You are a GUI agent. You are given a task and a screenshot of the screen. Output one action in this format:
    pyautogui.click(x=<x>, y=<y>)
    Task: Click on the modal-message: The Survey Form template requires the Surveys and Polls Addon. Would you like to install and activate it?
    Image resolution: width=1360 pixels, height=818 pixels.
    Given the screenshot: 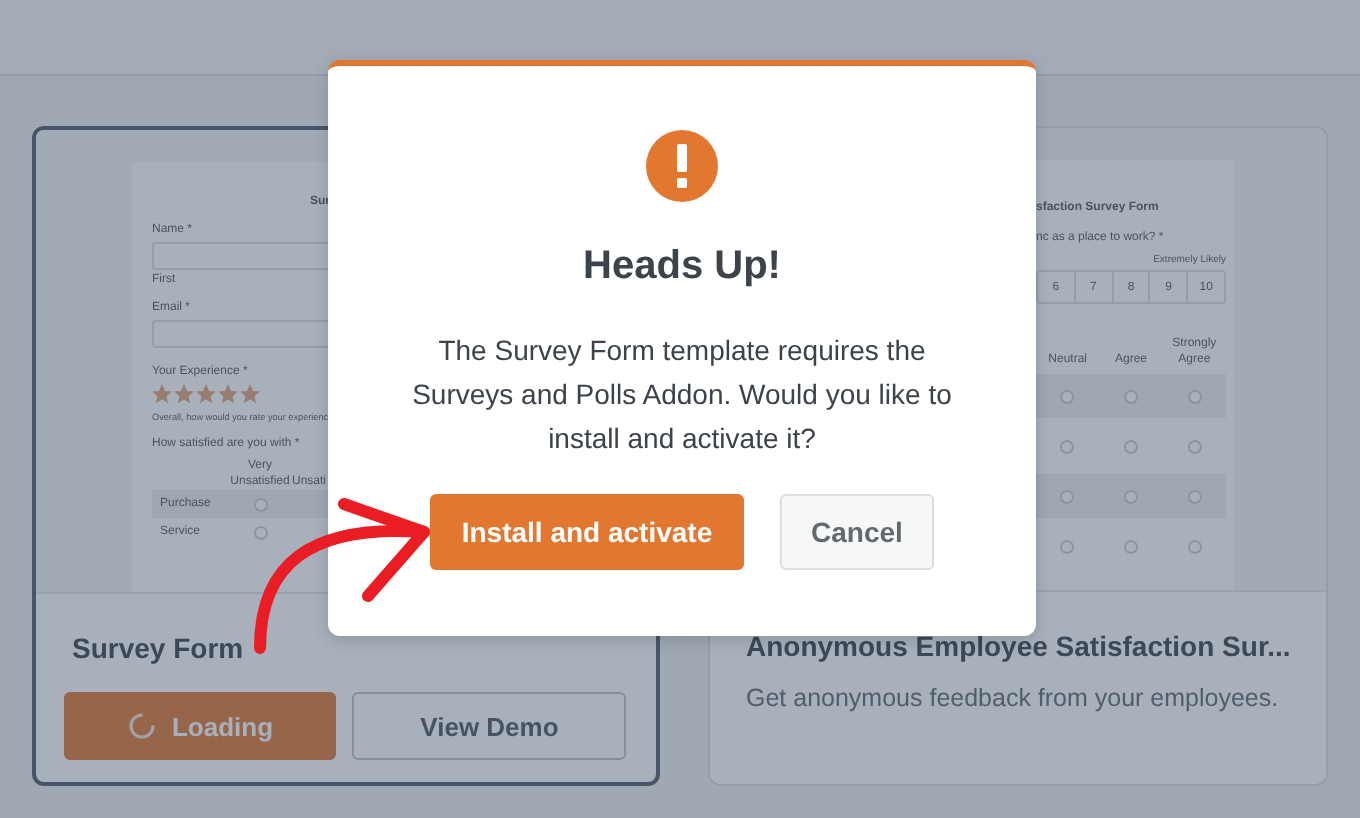 What is the action you would take?
    pyautogui.click(x=682, y=395)
    